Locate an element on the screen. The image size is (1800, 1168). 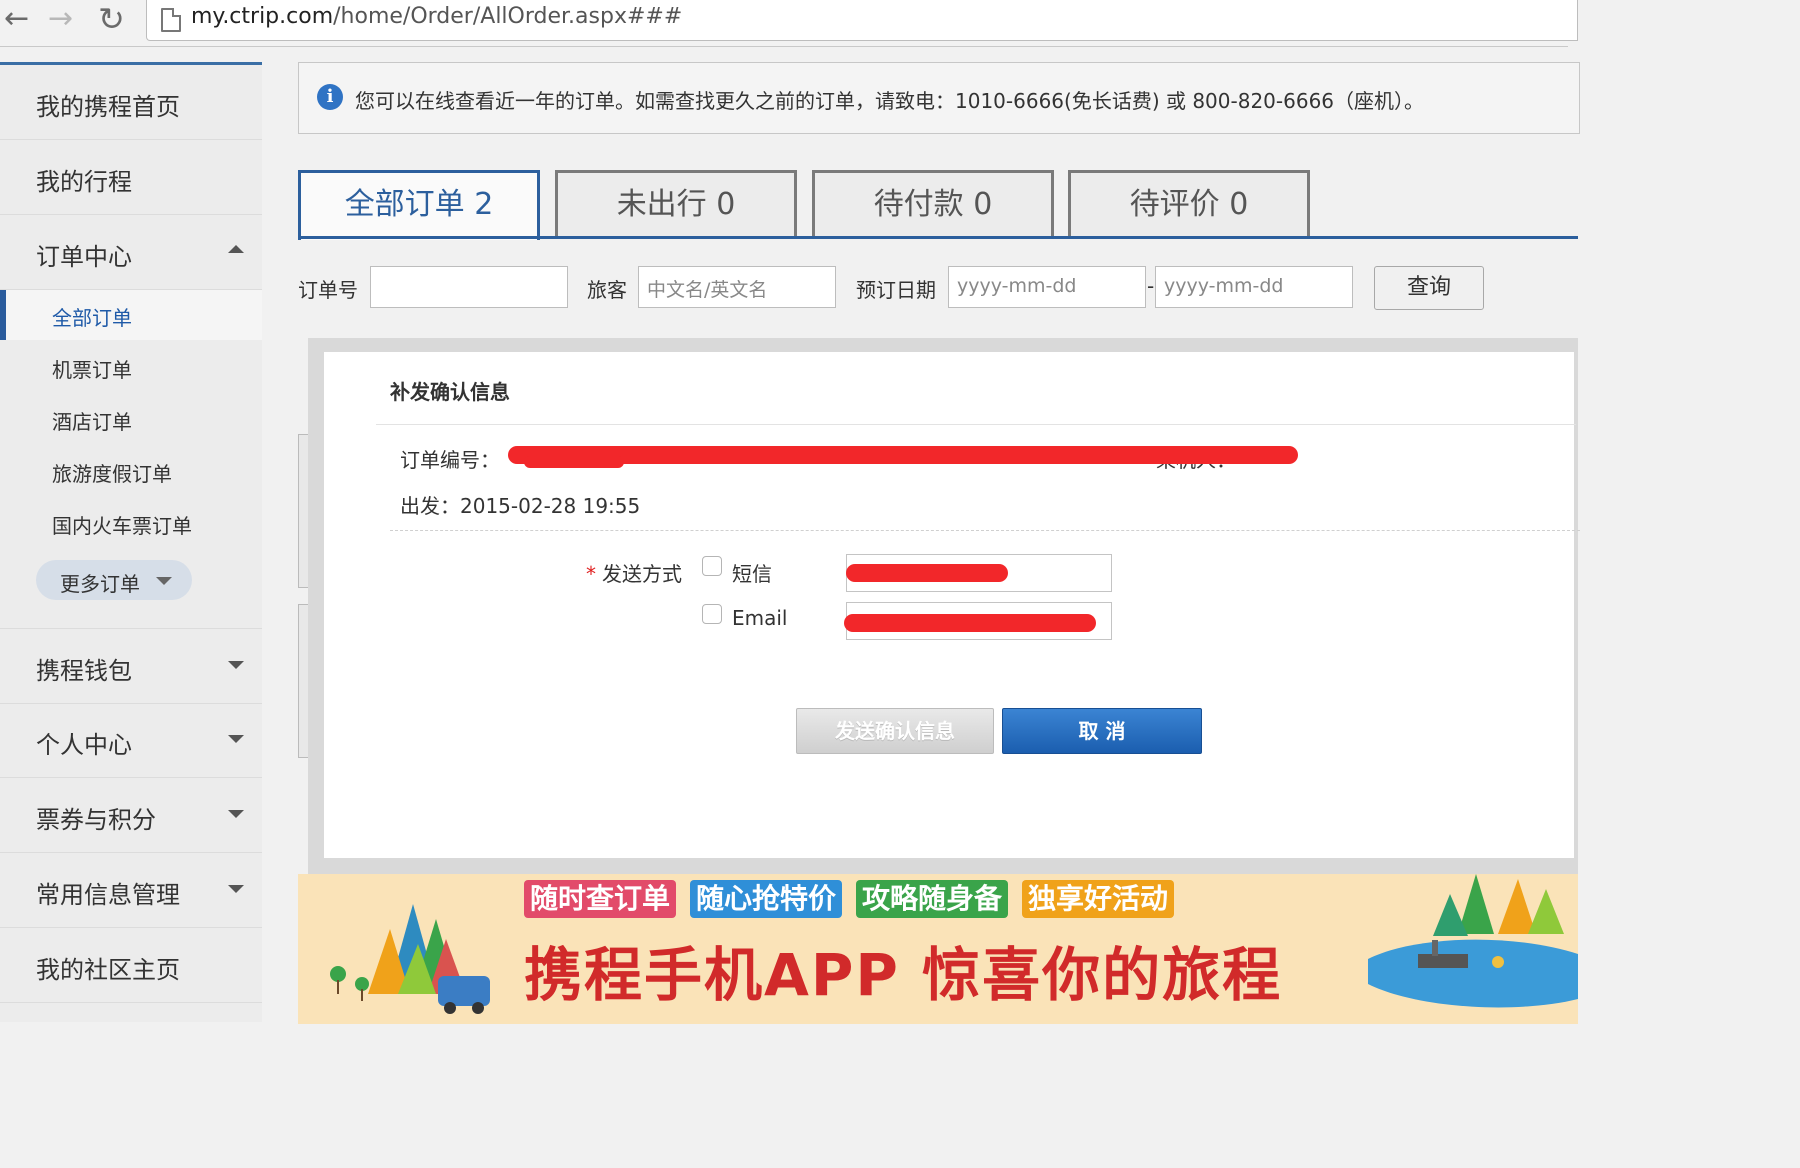
sidebar-item-label: 我的携程首页 is located at coordinates (108, 107).